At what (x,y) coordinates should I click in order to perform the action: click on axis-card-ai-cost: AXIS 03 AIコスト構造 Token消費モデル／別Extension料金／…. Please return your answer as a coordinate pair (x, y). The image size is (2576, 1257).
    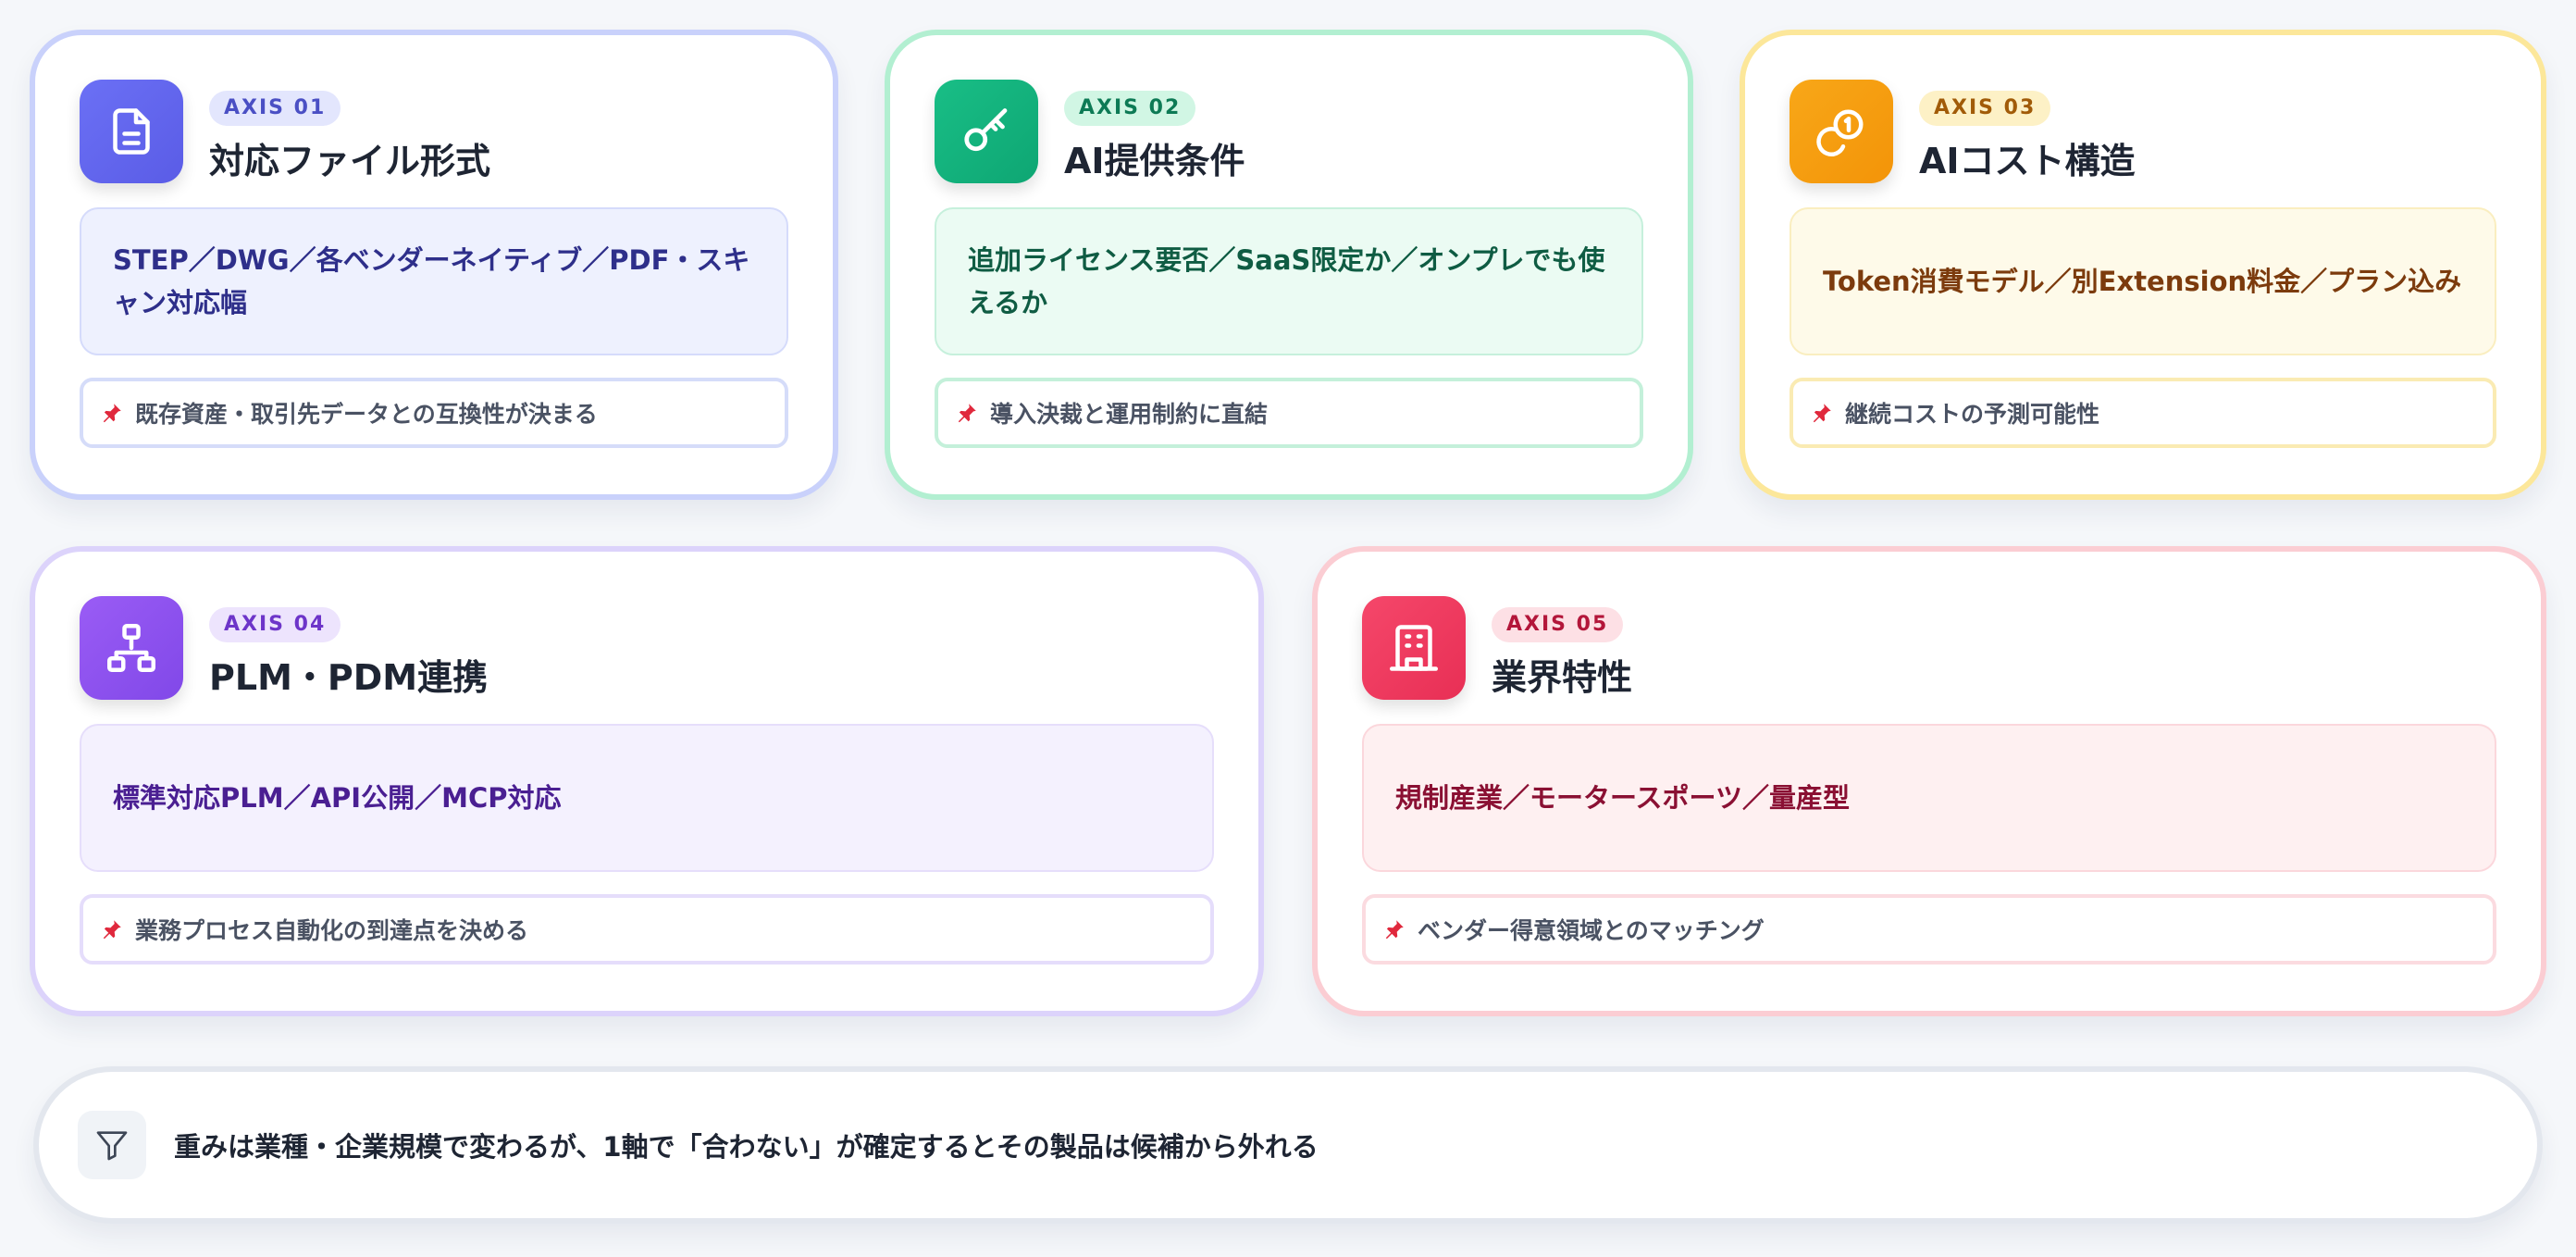
    Looking at the image, I should click on (2143, 265).